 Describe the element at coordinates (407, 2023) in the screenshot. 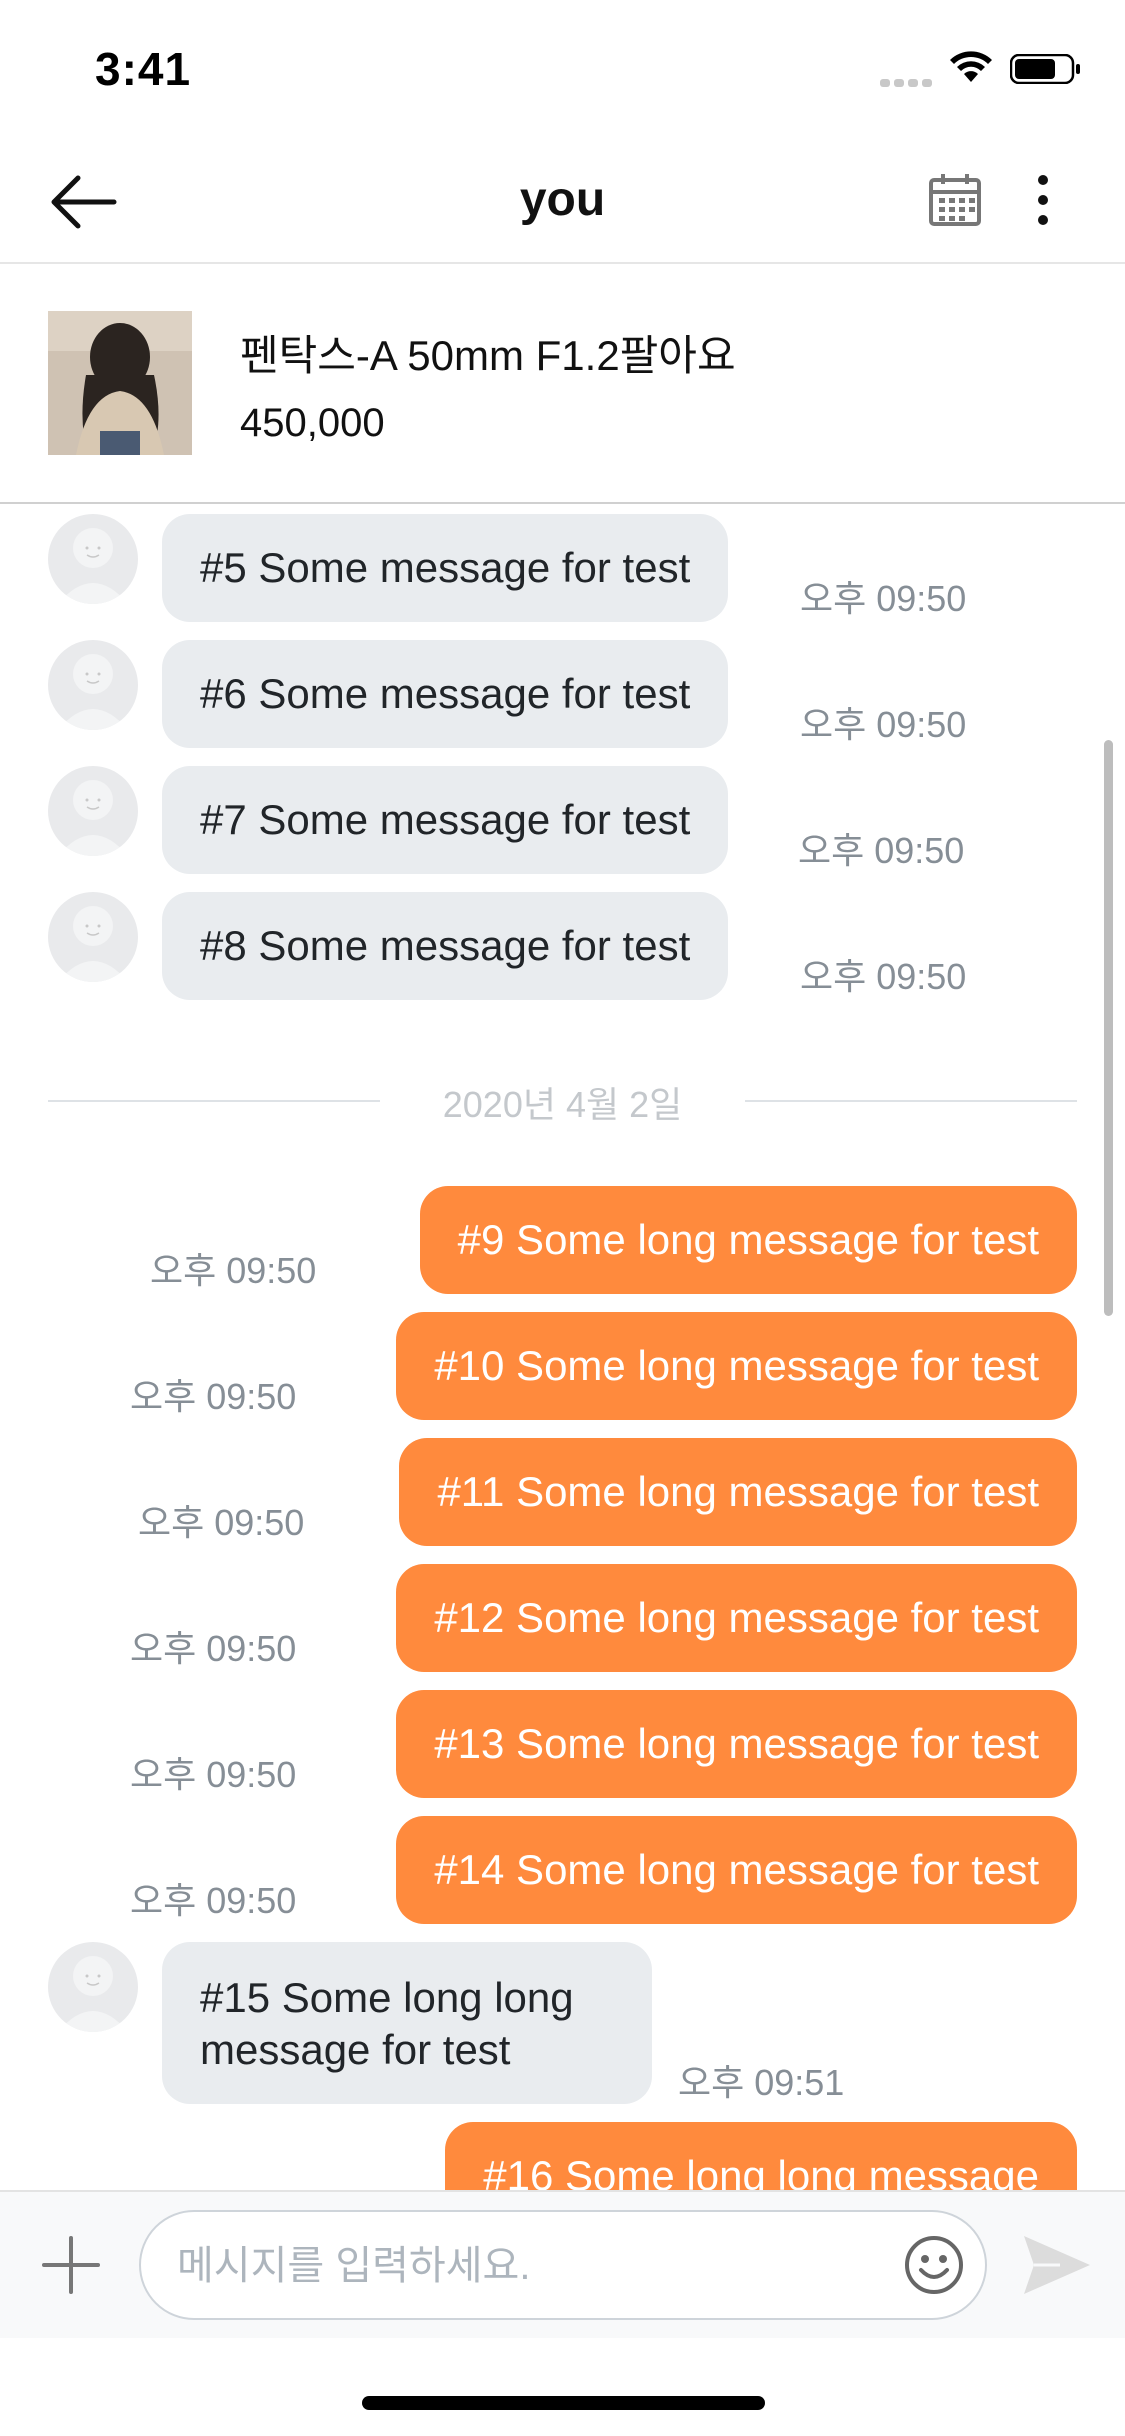

I see `message-bubble-incoming: #15 Some long long message for test` at that location.